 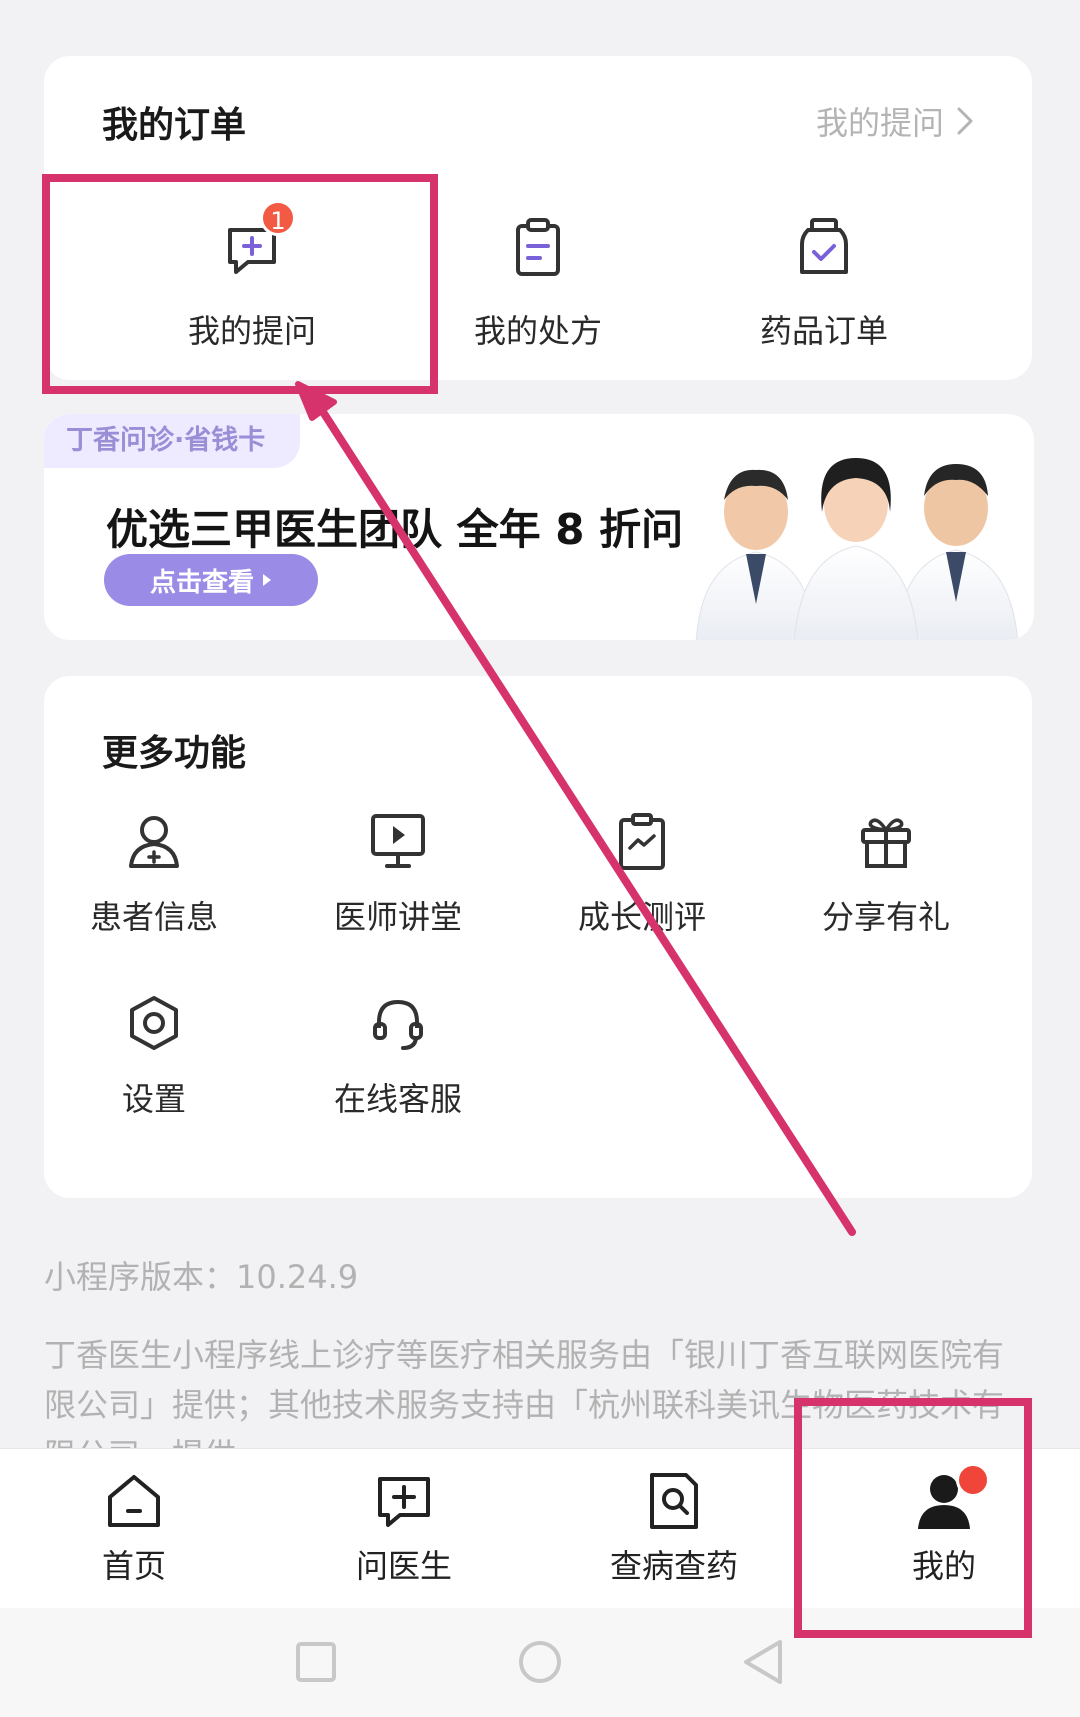 I want to click on order-item-label: 药品订单, so click(x=823, y=331).